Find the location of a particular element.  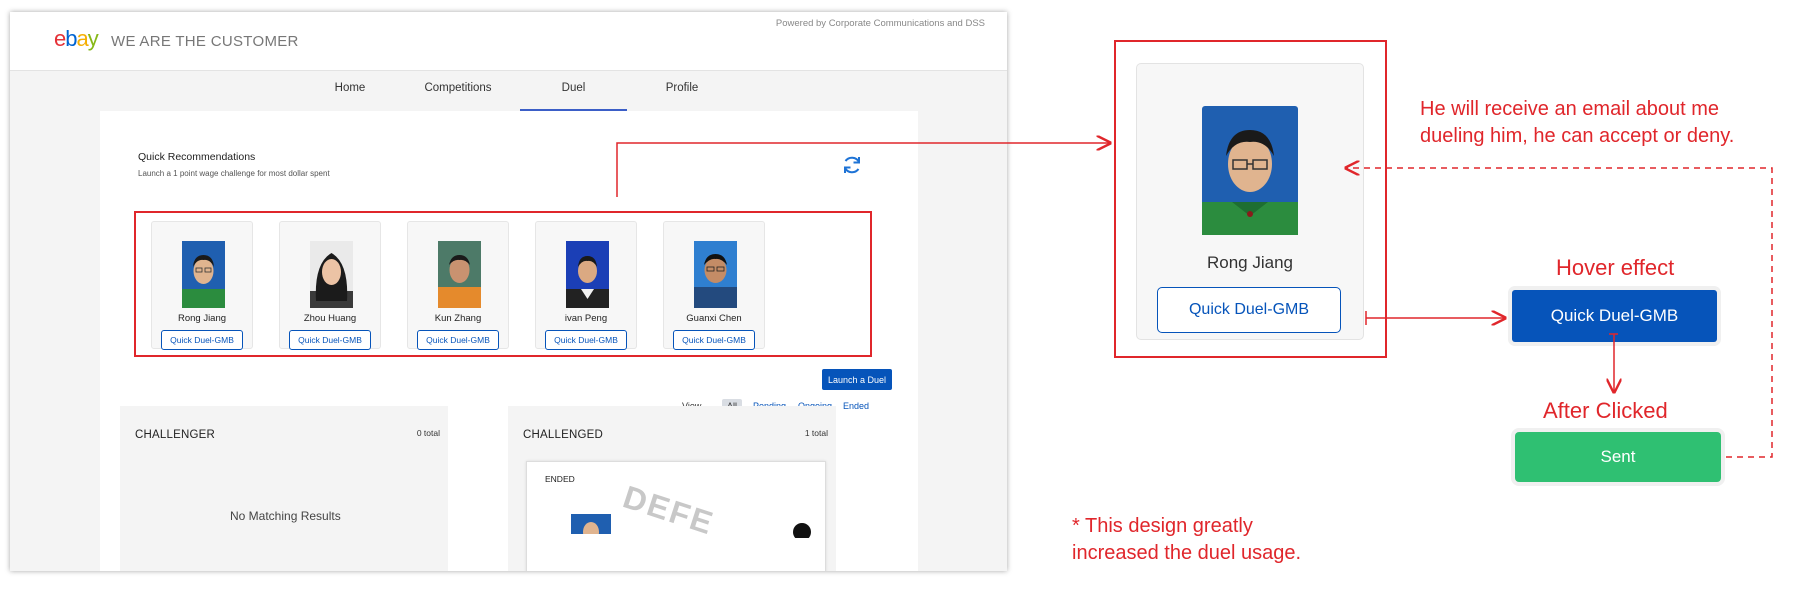

zoom-arrow is located at coordinates (863, 170).